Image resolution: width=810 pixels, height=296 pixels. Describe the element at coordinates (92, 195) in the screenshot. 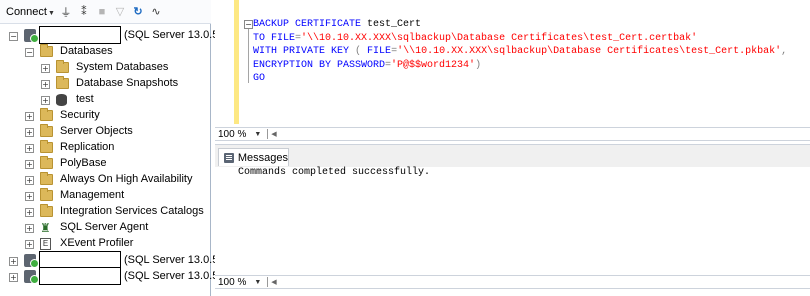

I see `tree-node-label: Management` at that location.